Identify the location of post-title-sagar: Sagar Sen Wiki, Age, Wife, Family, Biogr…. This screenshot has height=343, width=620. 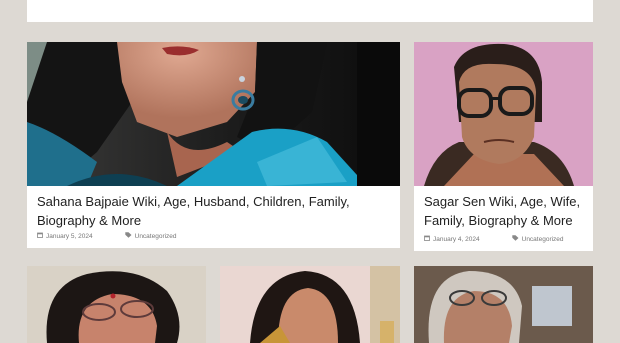
(506, 211).